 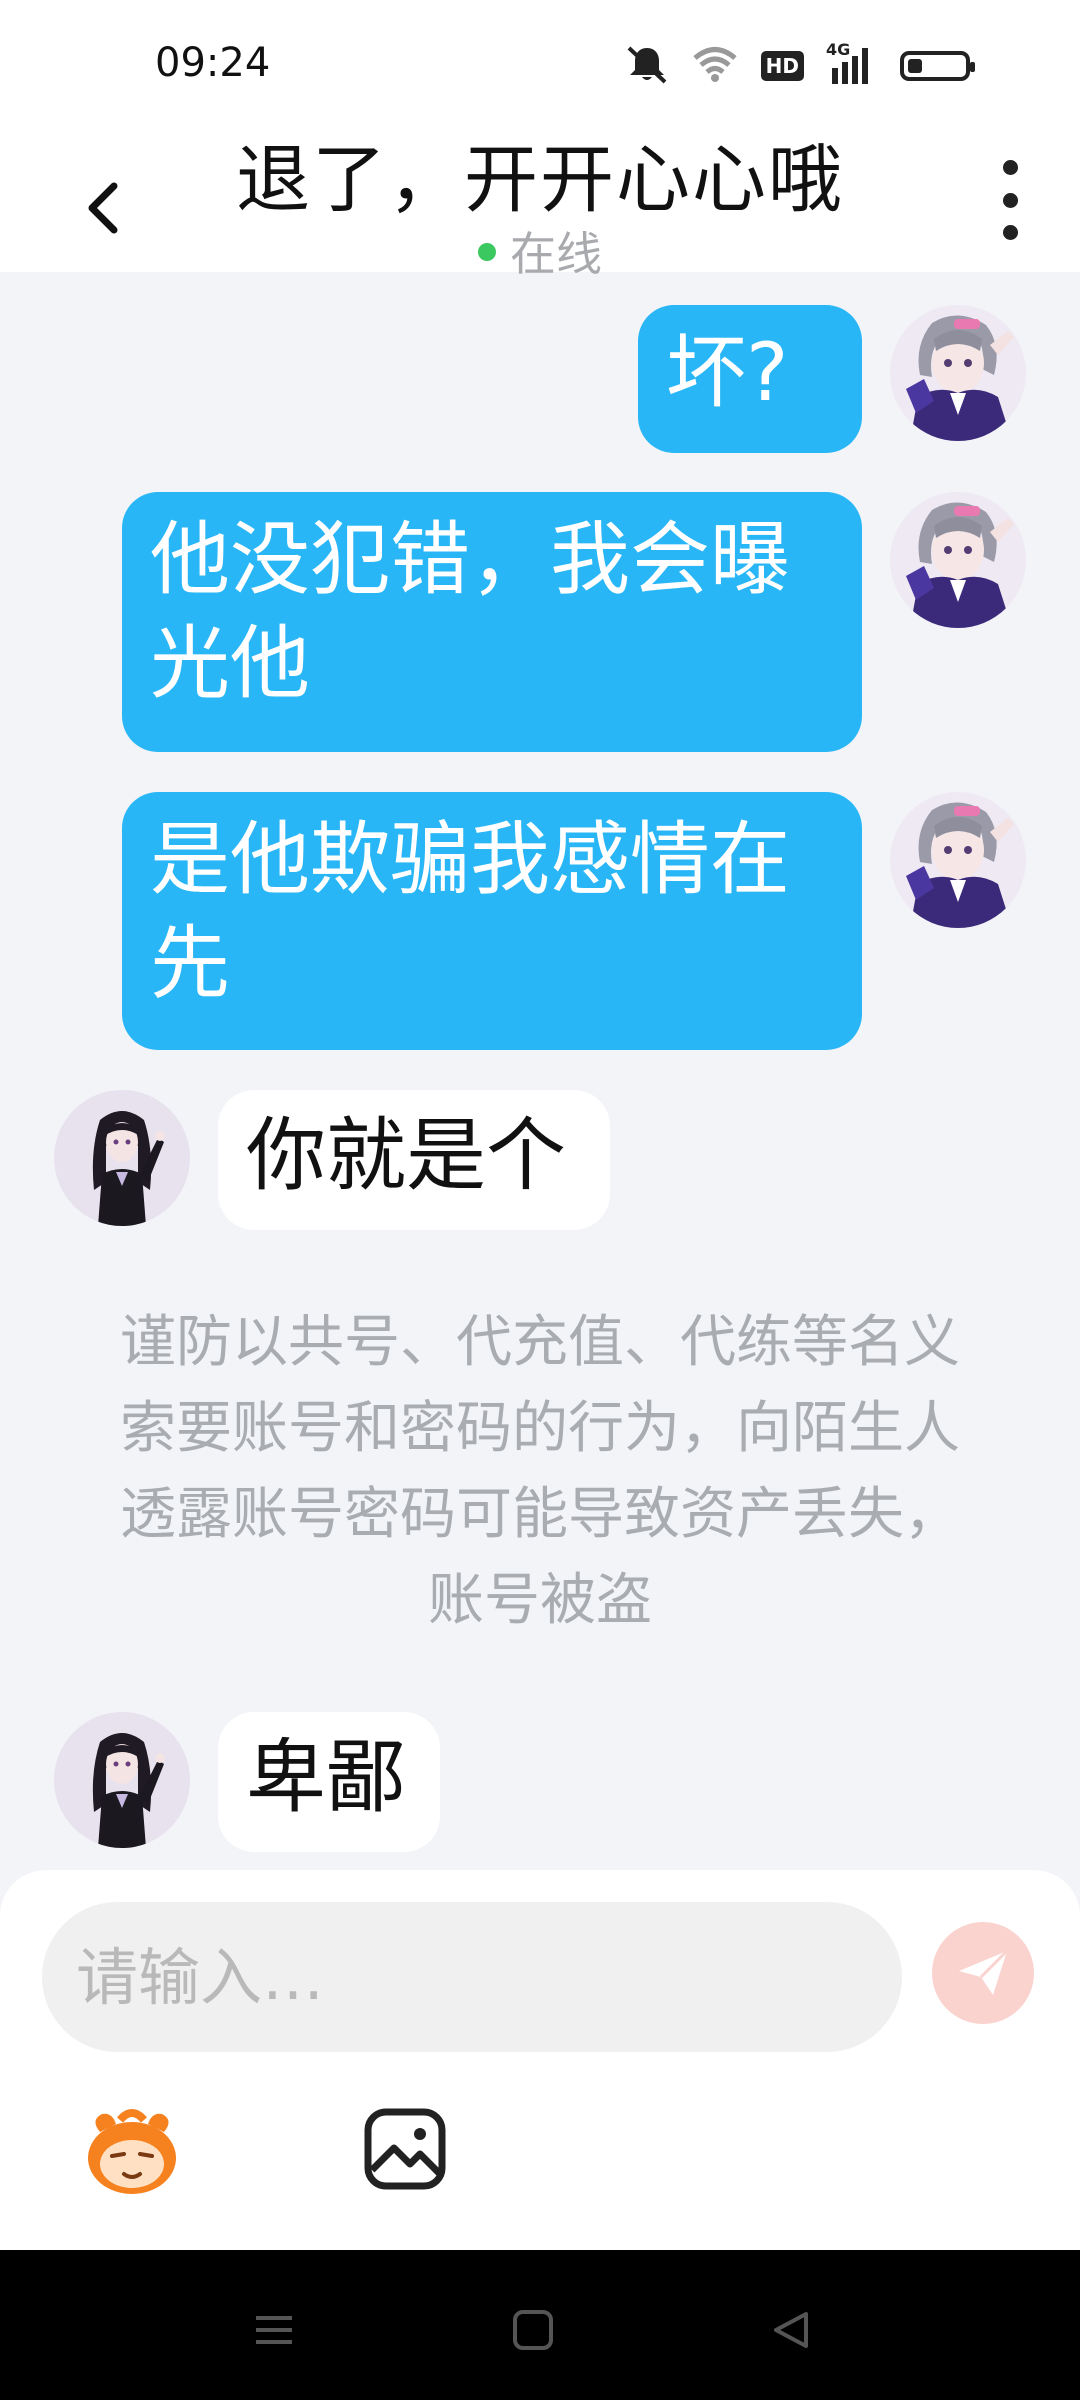 I want to click on chat-title: 退了，开开心心哦, so click(x=540, y=180).